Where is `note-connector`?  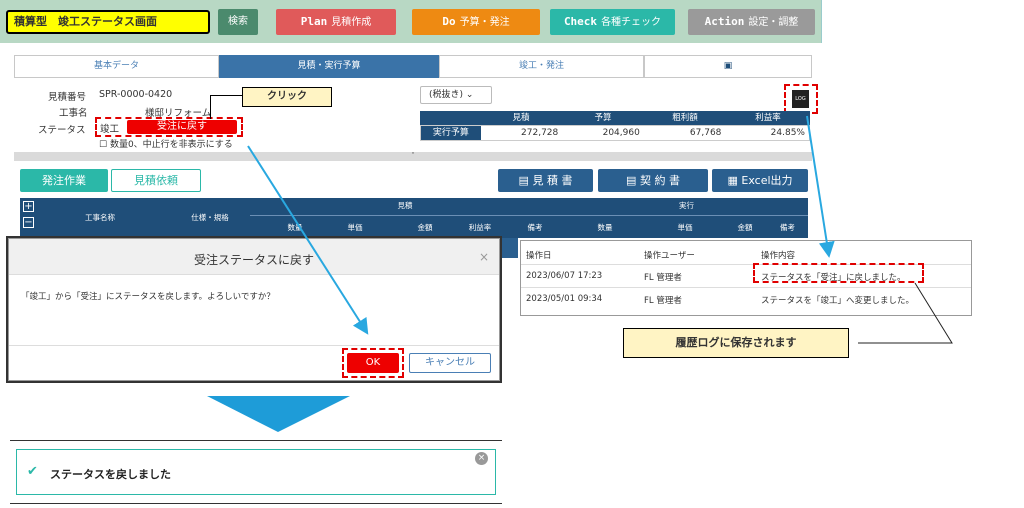
note-connector is located at coordinates (905, 313).